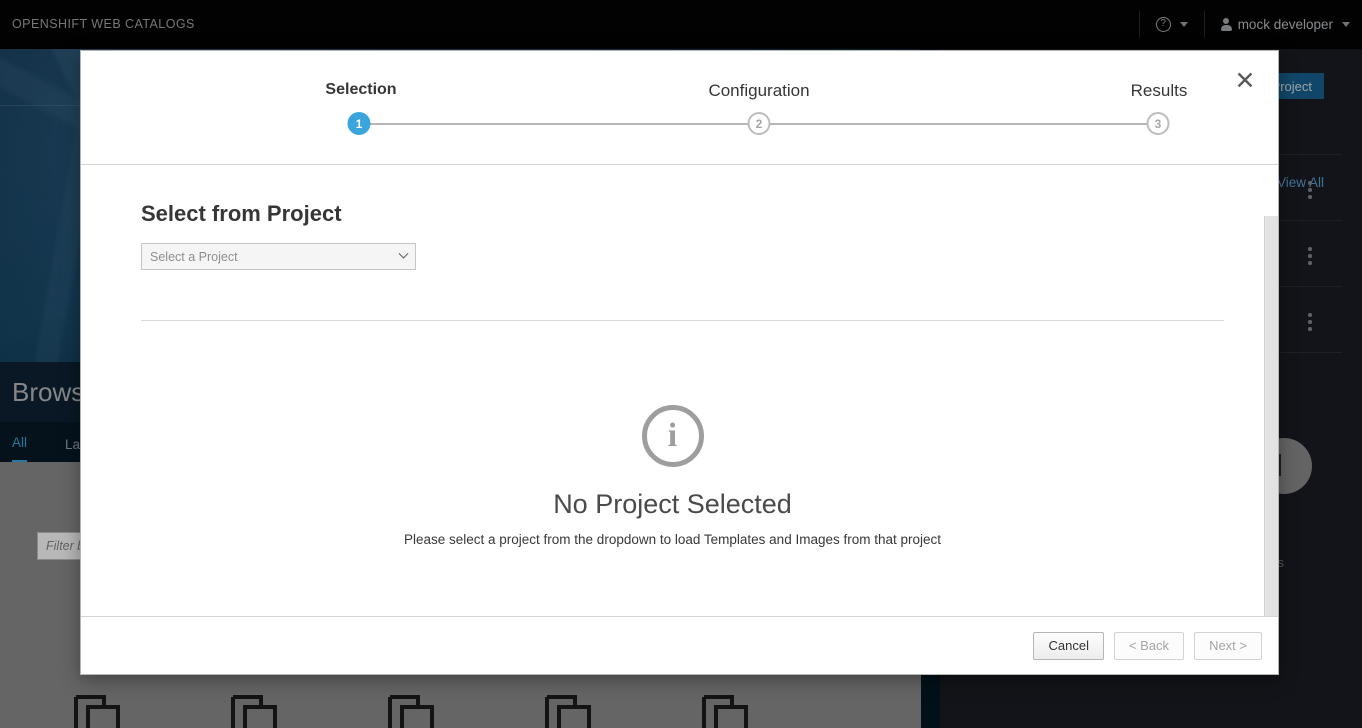  What do you see at coordinates (1228, 645) in the screenshot?
I see `next-button: Next >` at bounding box center [1228, 645].